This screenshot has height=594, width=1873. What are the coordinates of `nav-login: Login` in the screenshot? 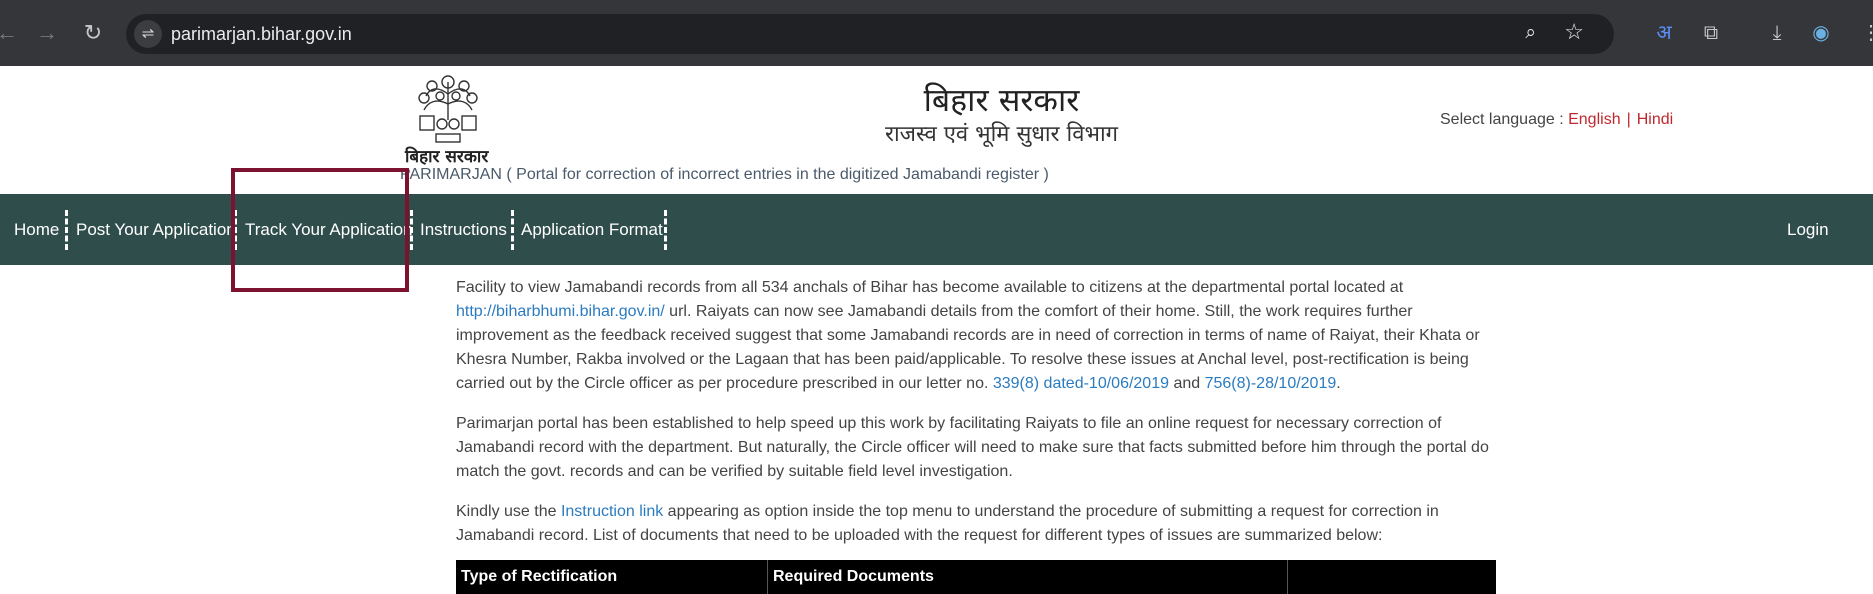 It's located at (1808, 229).